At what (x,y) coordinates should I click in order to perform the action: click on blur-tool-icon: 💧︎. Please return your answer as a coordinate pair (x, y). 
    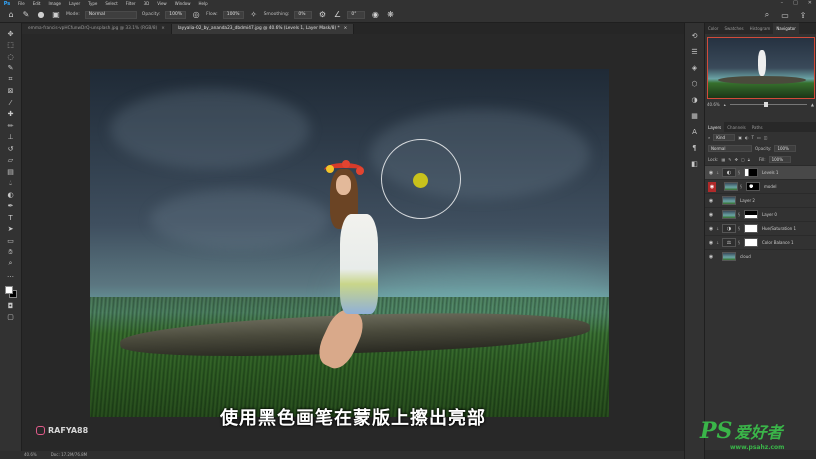
    Looking at the image, I should click on (11, 184).